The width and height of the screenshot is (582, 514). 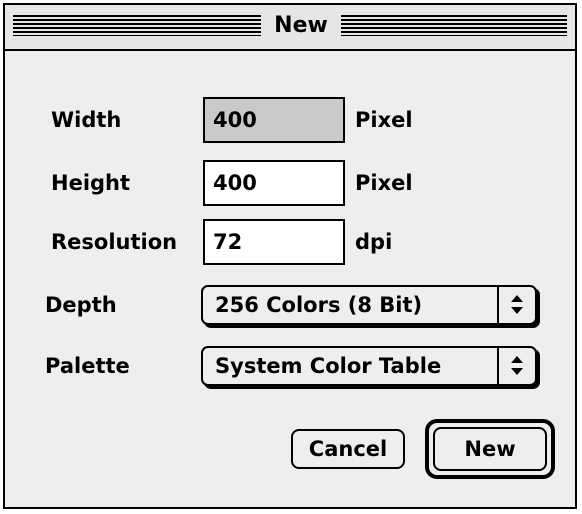 I want to click on width-unit: Pixel, so click(x=384, y=120).